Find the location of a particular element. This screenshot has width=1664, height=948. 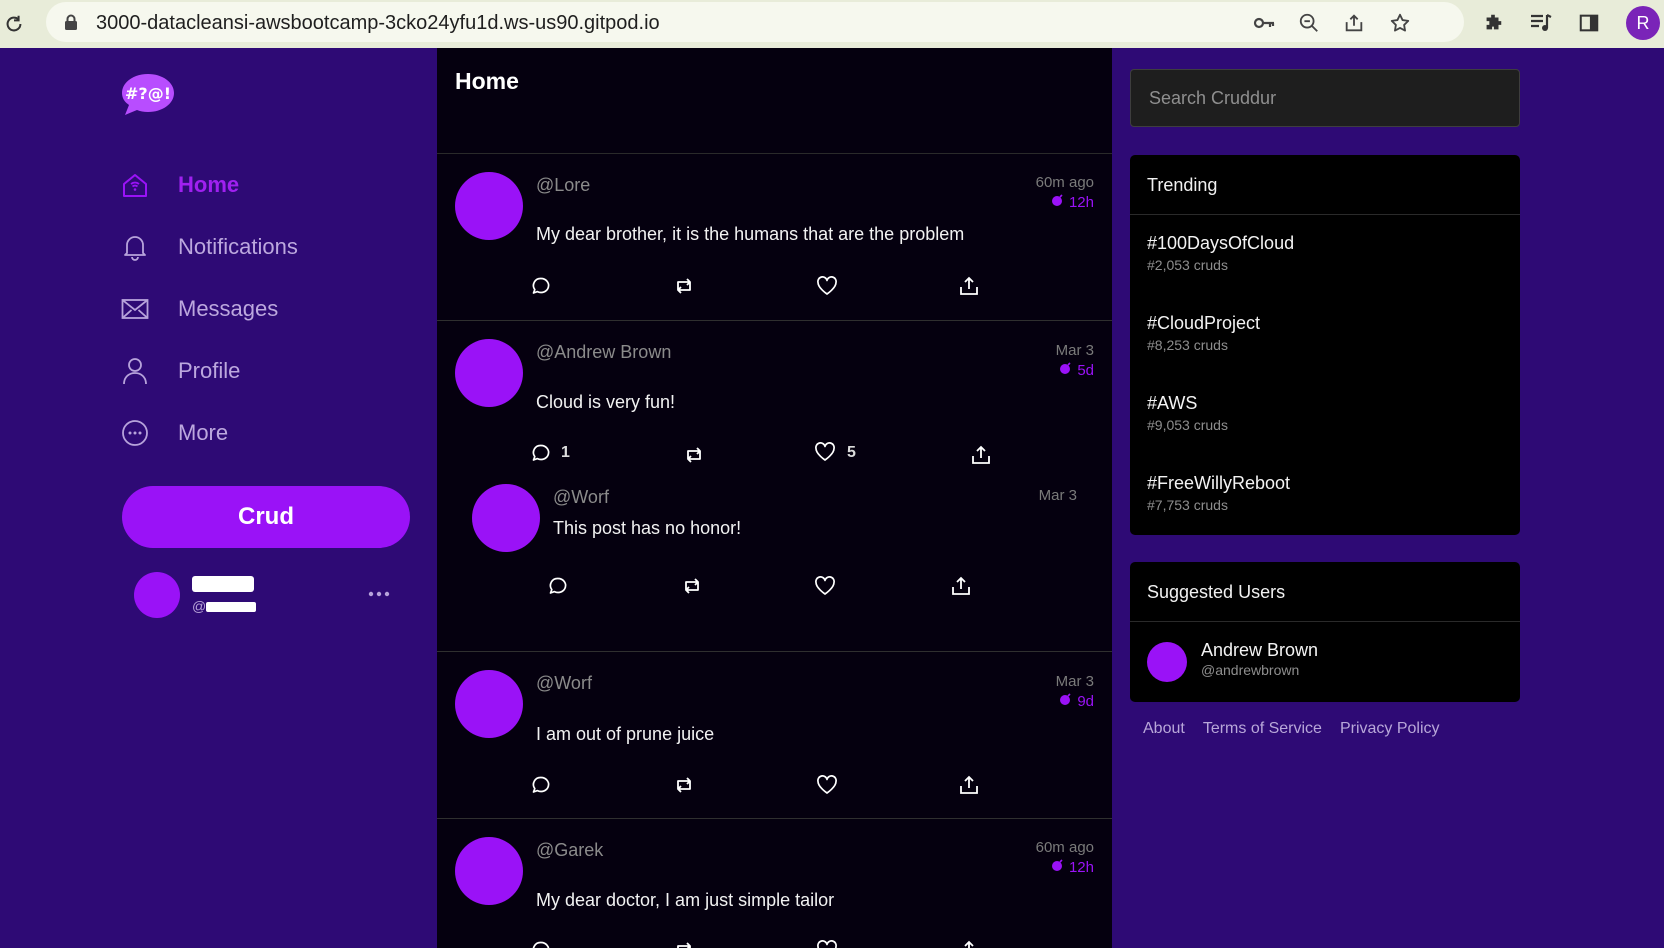

like-count: 5 is located at coordinates (851, 452).